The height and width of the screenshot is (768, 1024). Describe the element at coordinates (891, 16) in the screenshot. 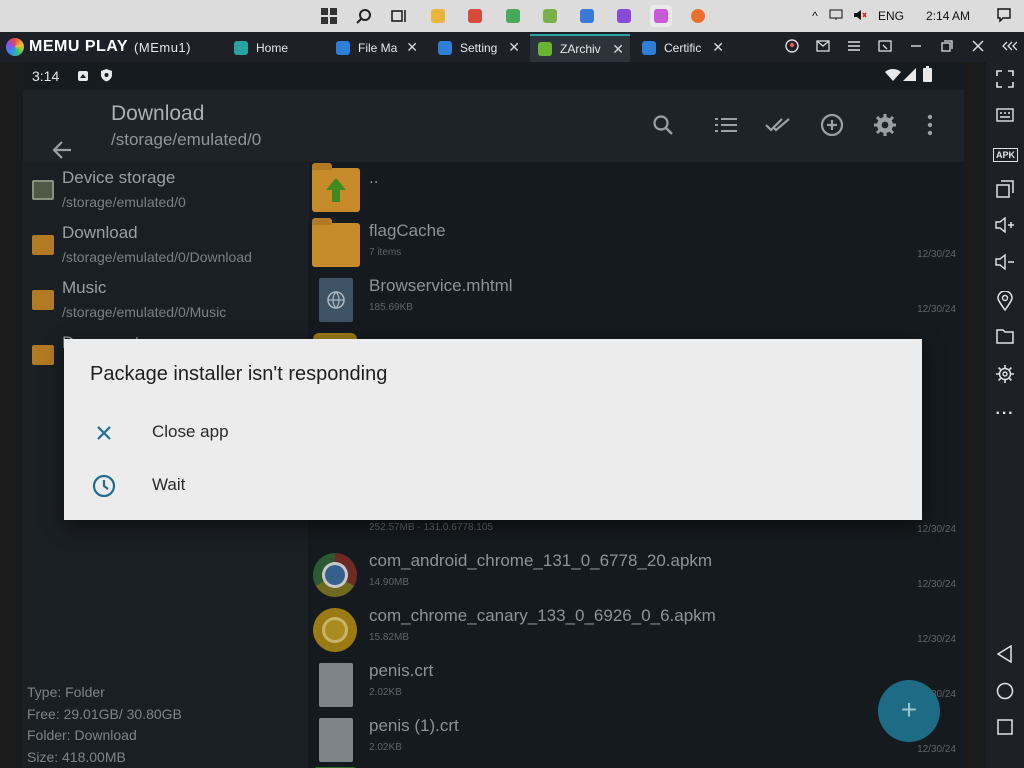

I see `language-indicator: ENG` at that location.